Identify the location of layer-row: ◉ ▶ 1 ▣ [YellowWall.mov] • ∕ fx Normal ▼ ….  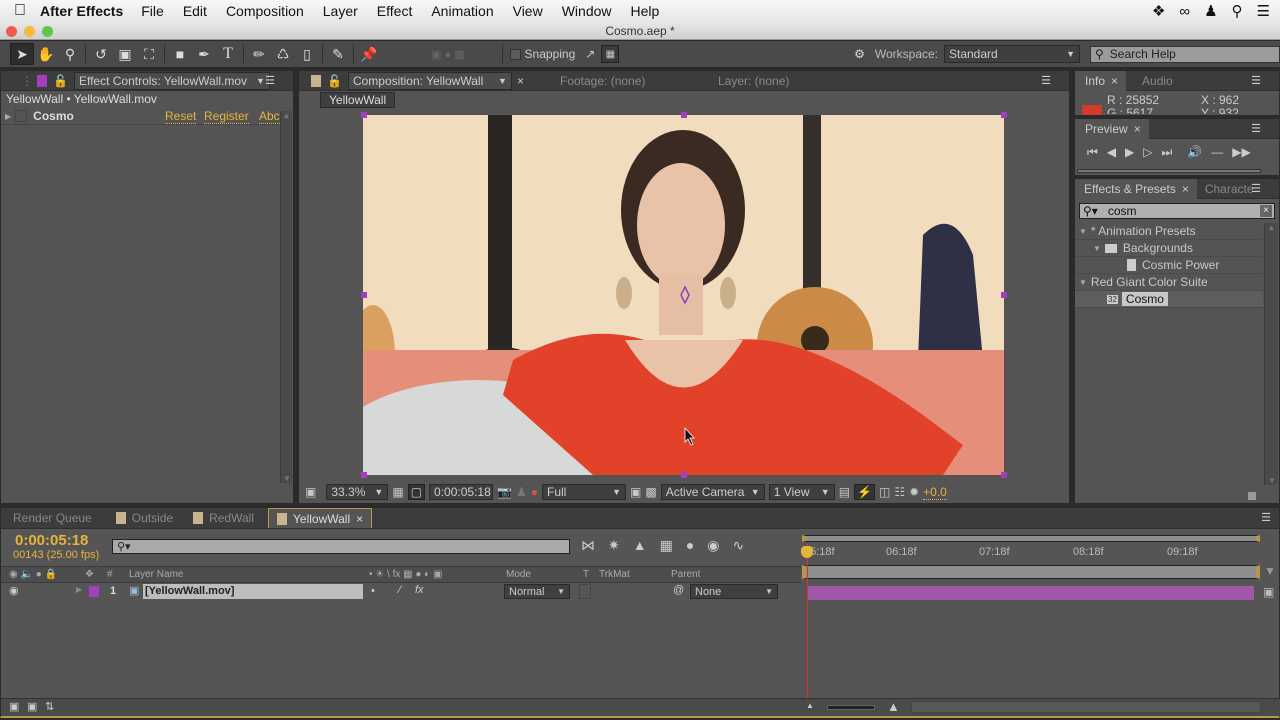
(401, 592).